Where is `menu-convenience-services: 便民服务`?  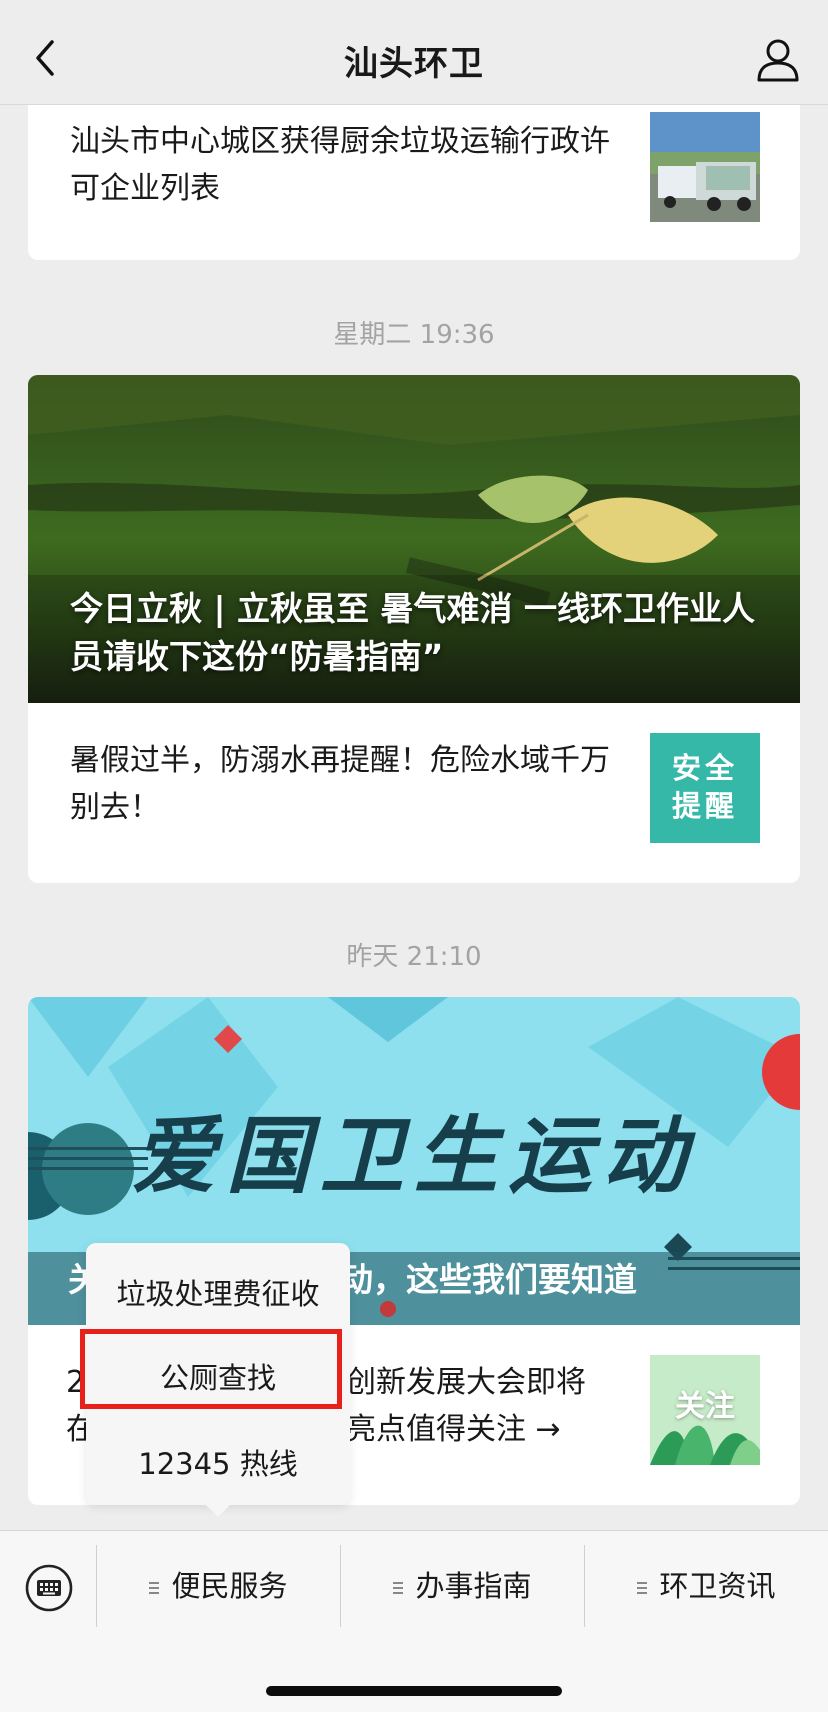
menu-convenience-services: 便民服务 is located at coordinates (218, 1586).